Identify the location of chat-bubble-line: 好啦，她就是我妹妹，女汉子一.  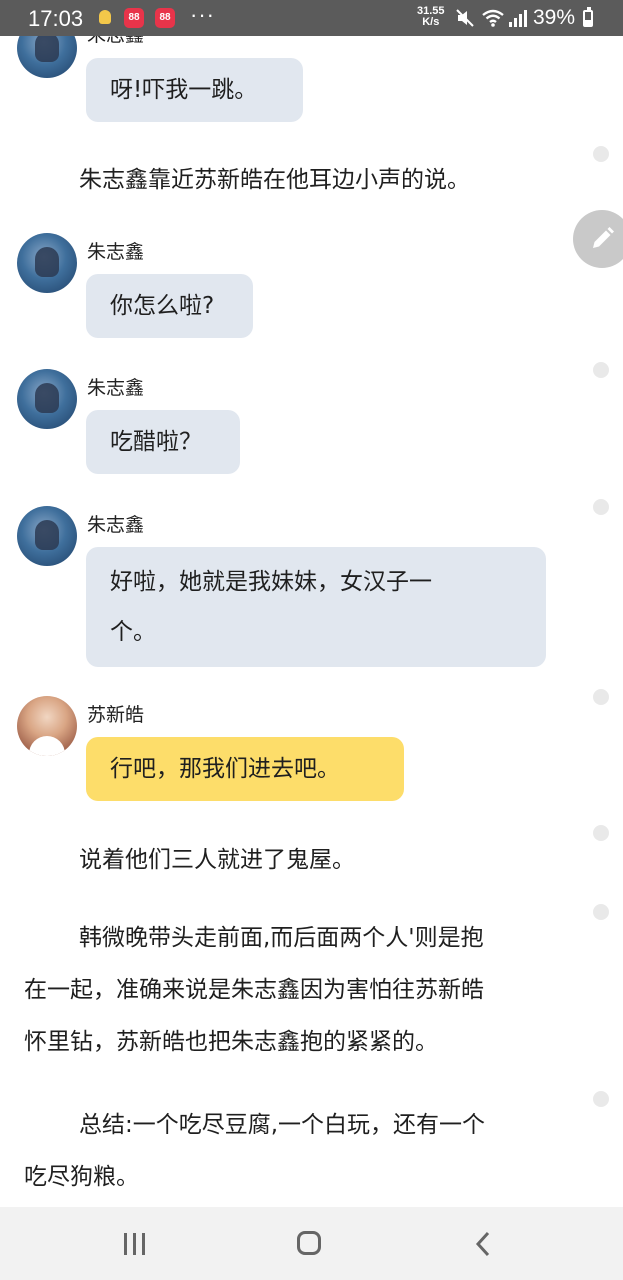
(271, 582).